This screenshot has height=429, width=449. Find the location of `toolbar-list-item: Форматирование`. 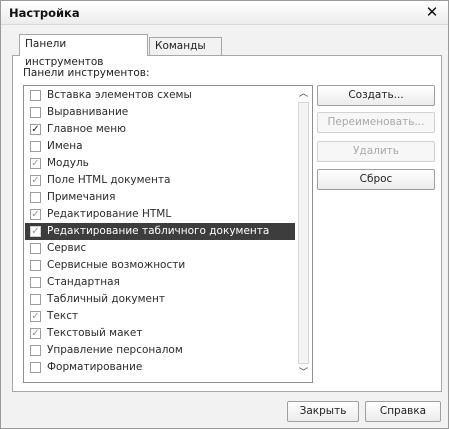

toolbar-list-item: Форматирование is located at coordinates (160, 367).